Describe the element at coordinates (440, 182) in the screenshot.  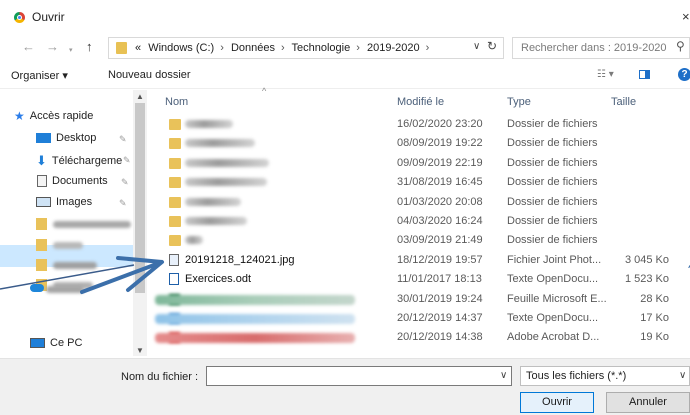
I see `file-date: 31/08/2019 16:45` at that location.